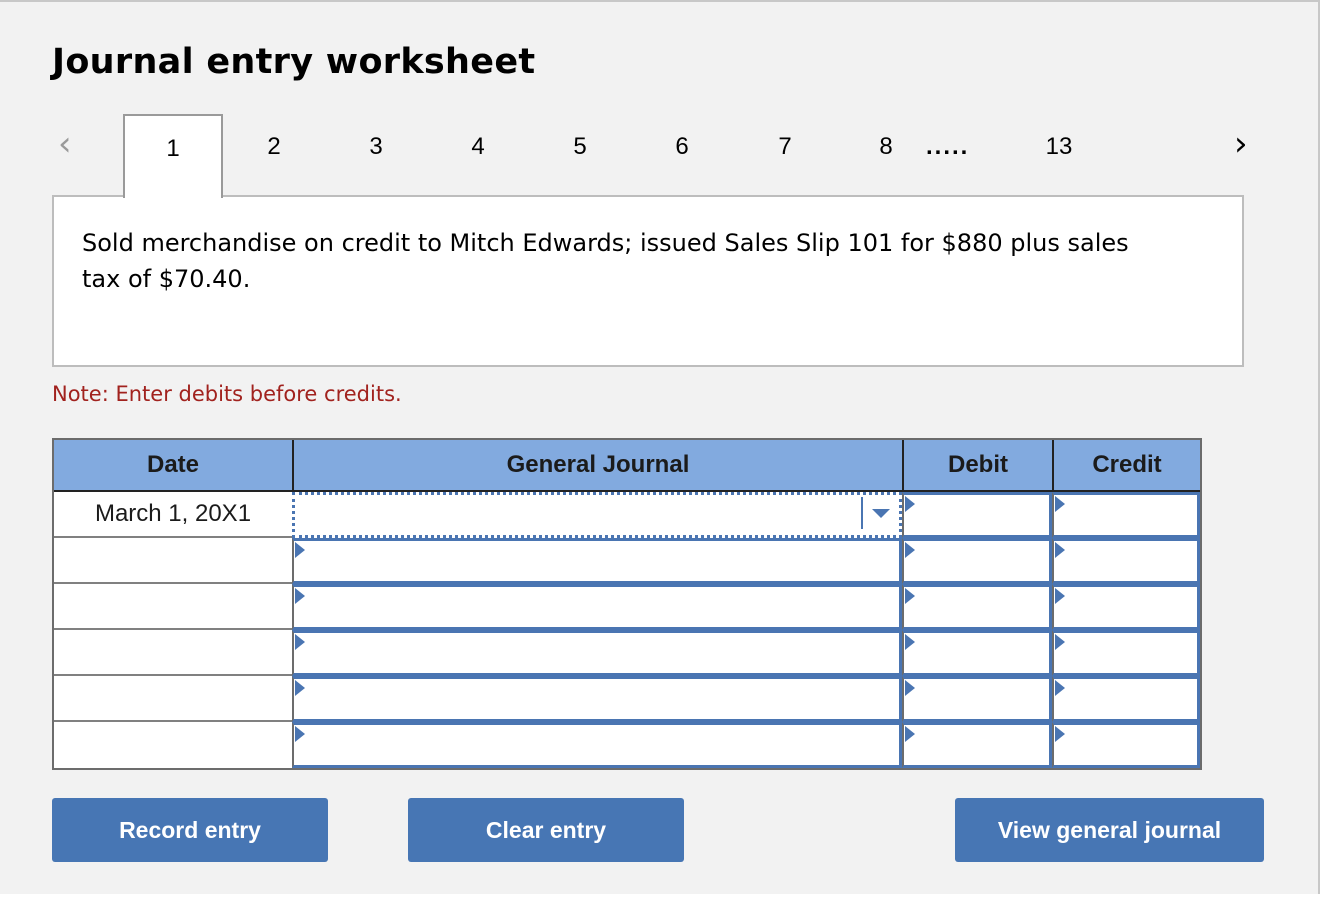  I want to click on header-credit: Credit, so click(1126, 465).